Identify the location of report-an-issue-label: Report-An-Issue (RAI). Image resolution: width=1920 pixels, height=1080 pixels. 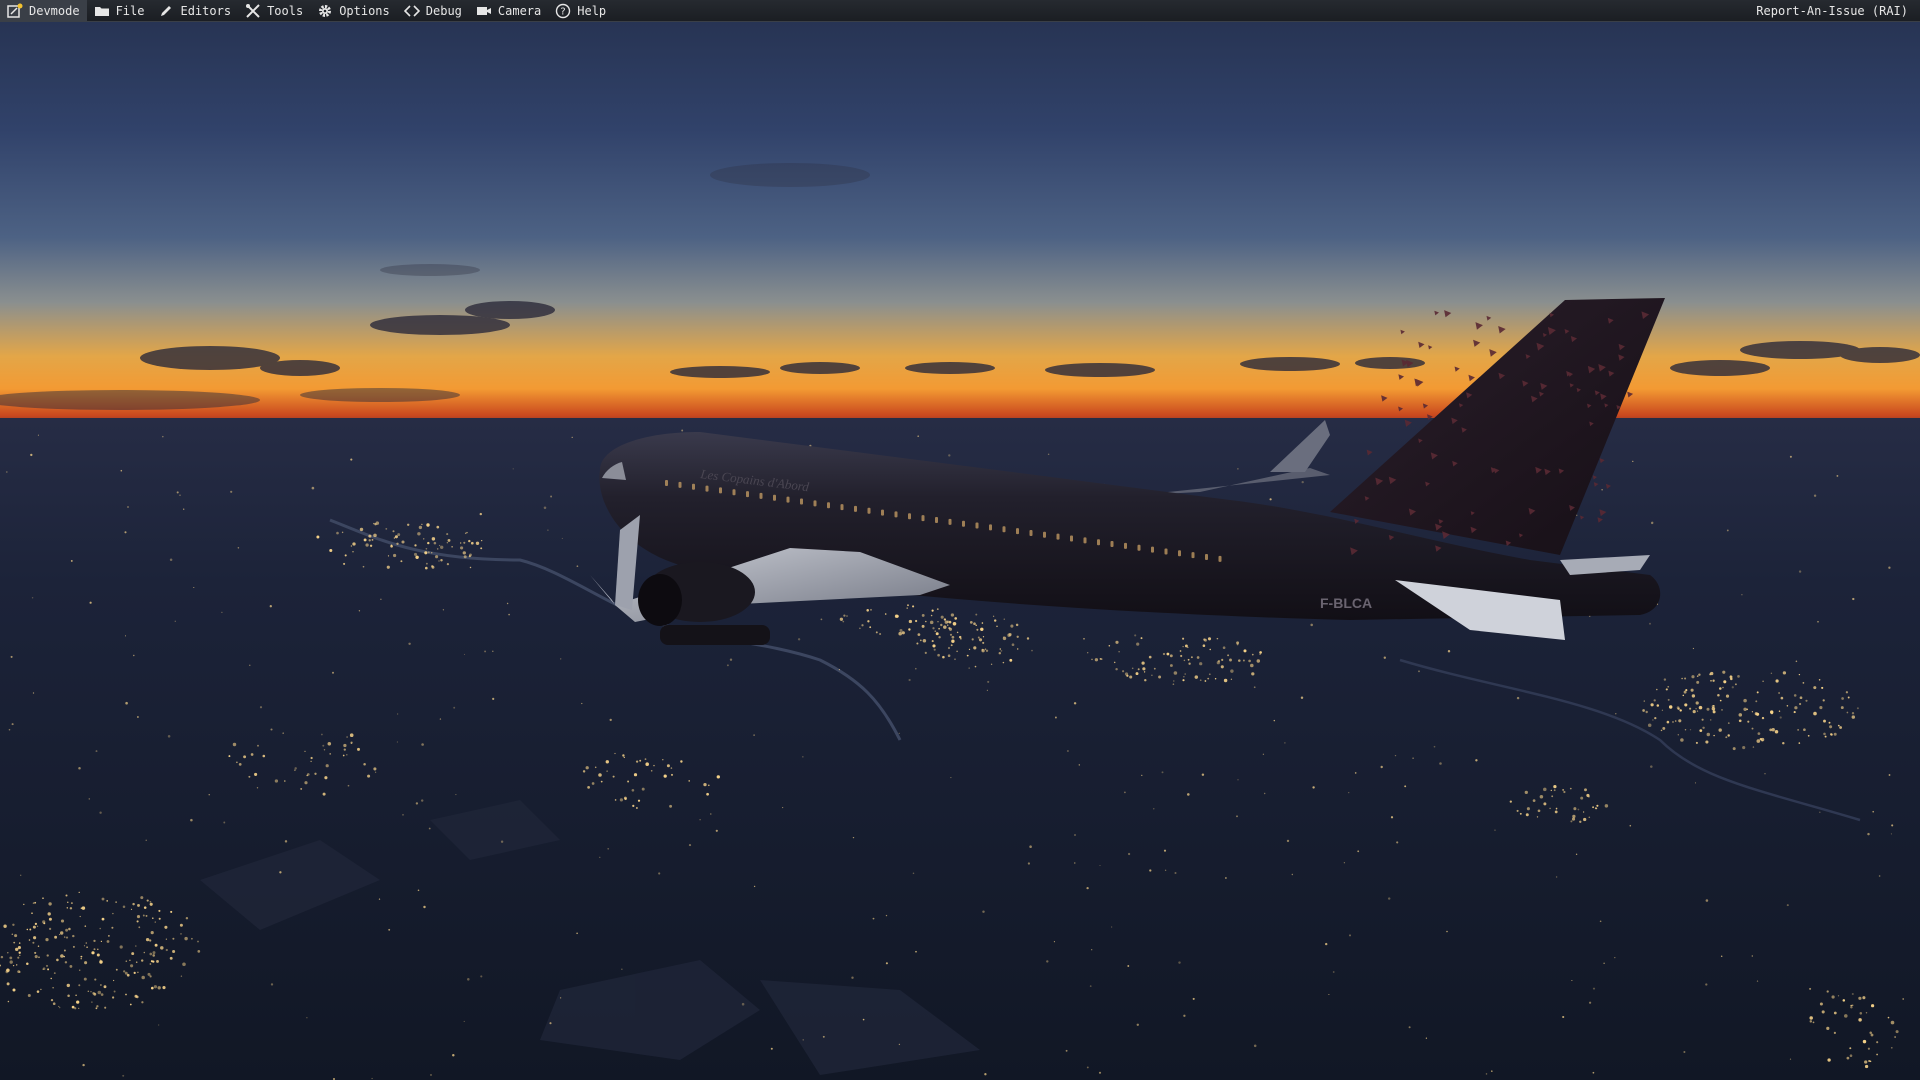
(1832, 10).